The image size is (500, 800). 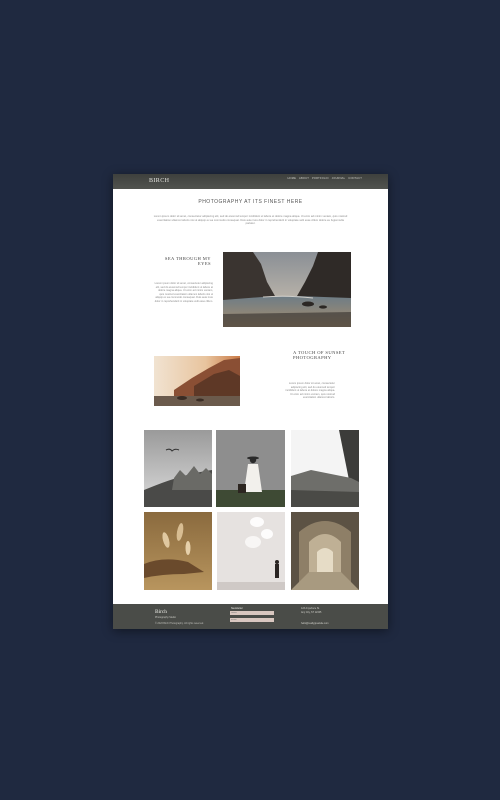 What do you see at coordinates (325, 551) in the screenshot?
I see `gallery-archway-corridor-photo` at bounding box center [325, 551].